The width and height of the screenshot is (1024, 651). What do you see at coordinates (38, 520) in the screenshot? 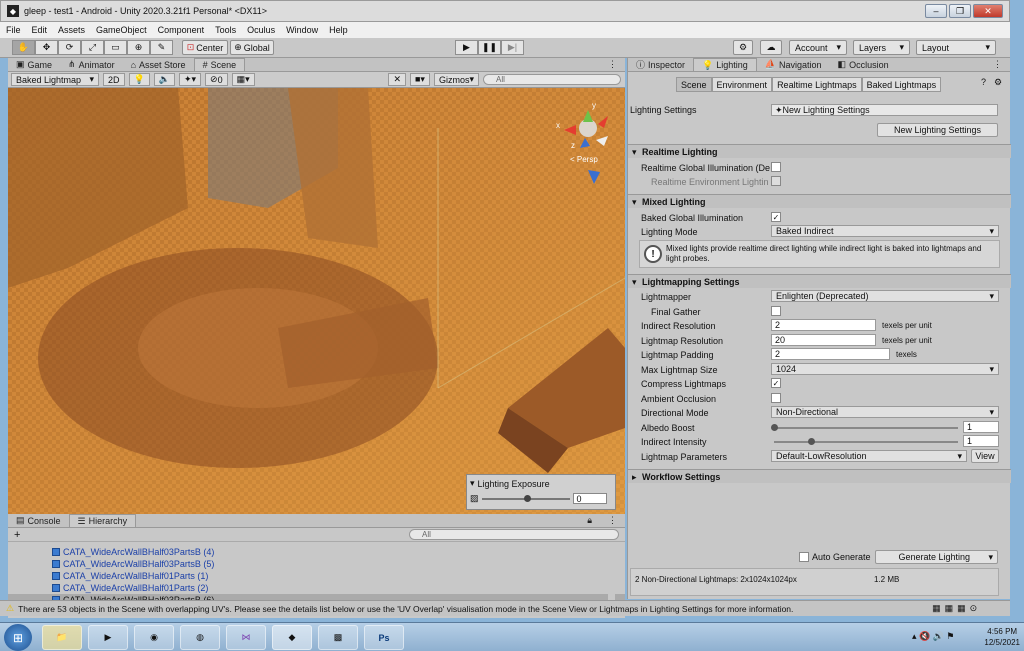
I see `tab-console: ▤ Console` at bounding box center [38, 520].